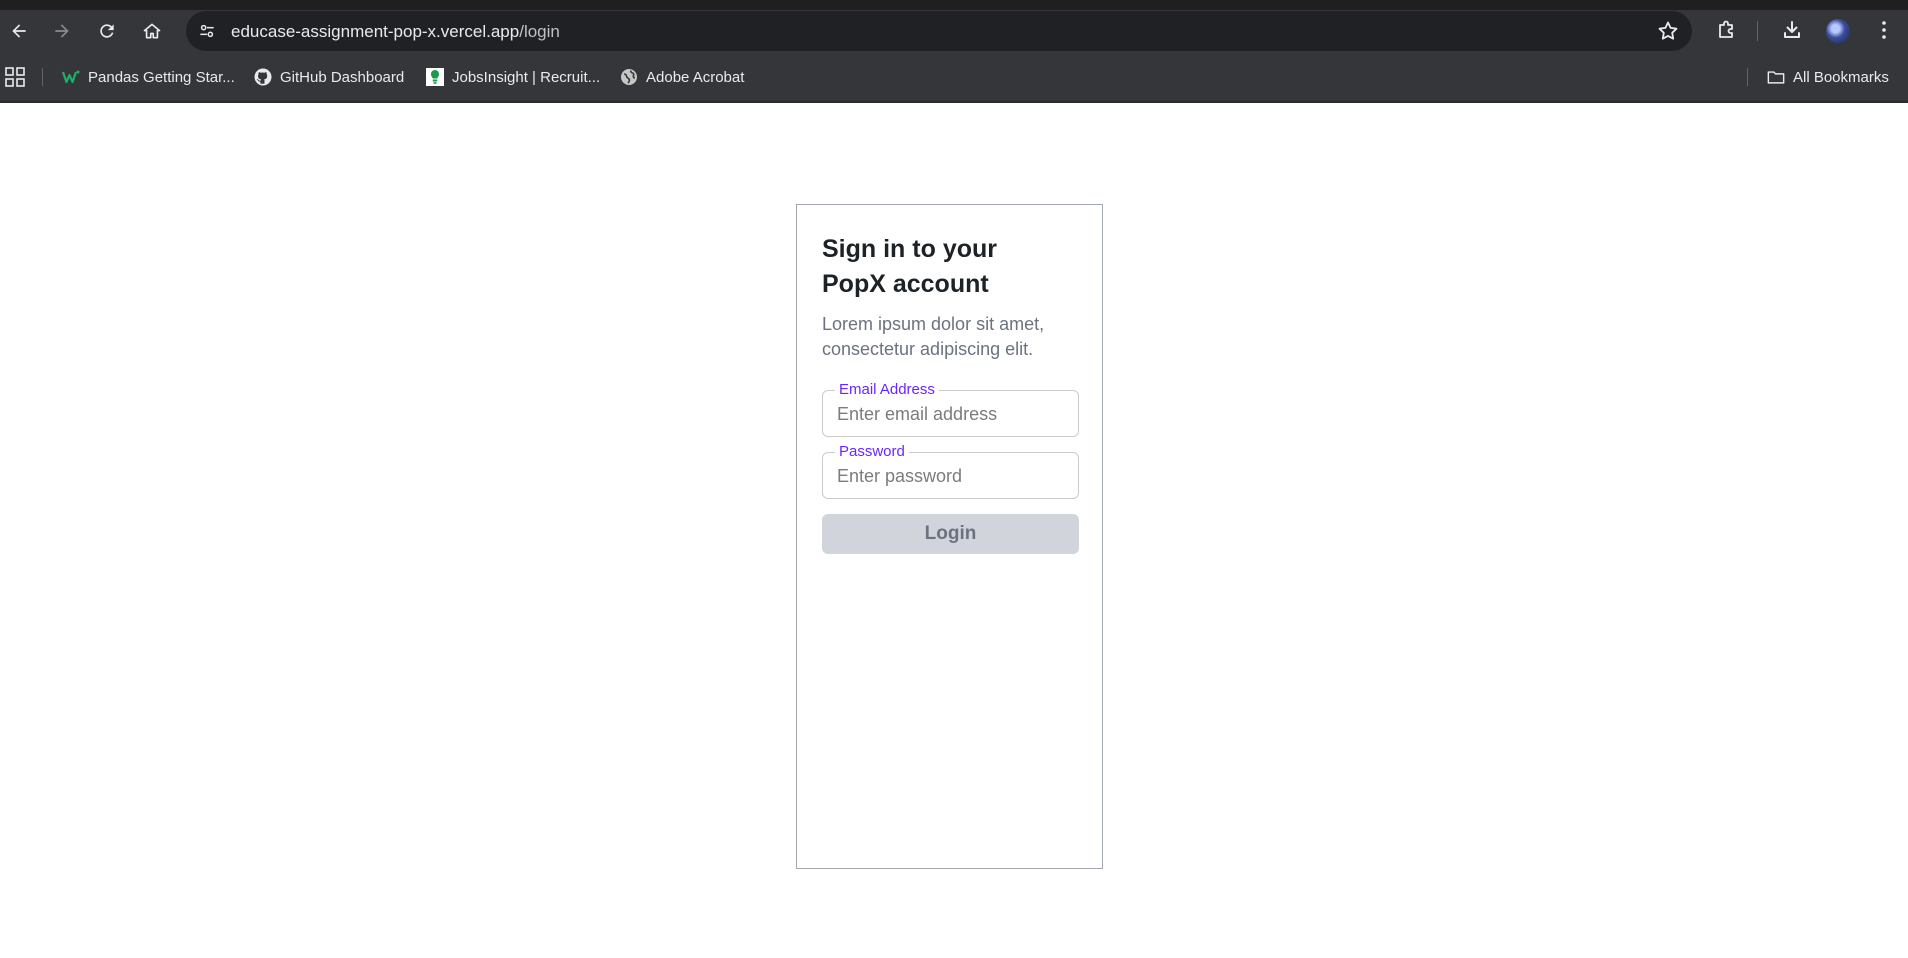  What do you see at coordinates (872, 452) in the screenshot?
I see `password-label: Password` at bounding box center [872, 452].